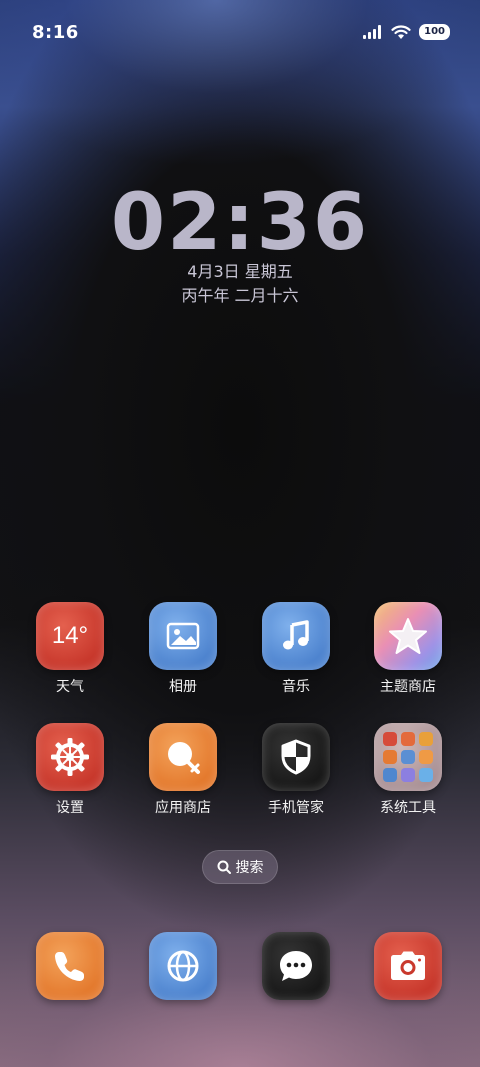 The image size is (480, 1067). I want to click on dock-messages, so click(296, 966).